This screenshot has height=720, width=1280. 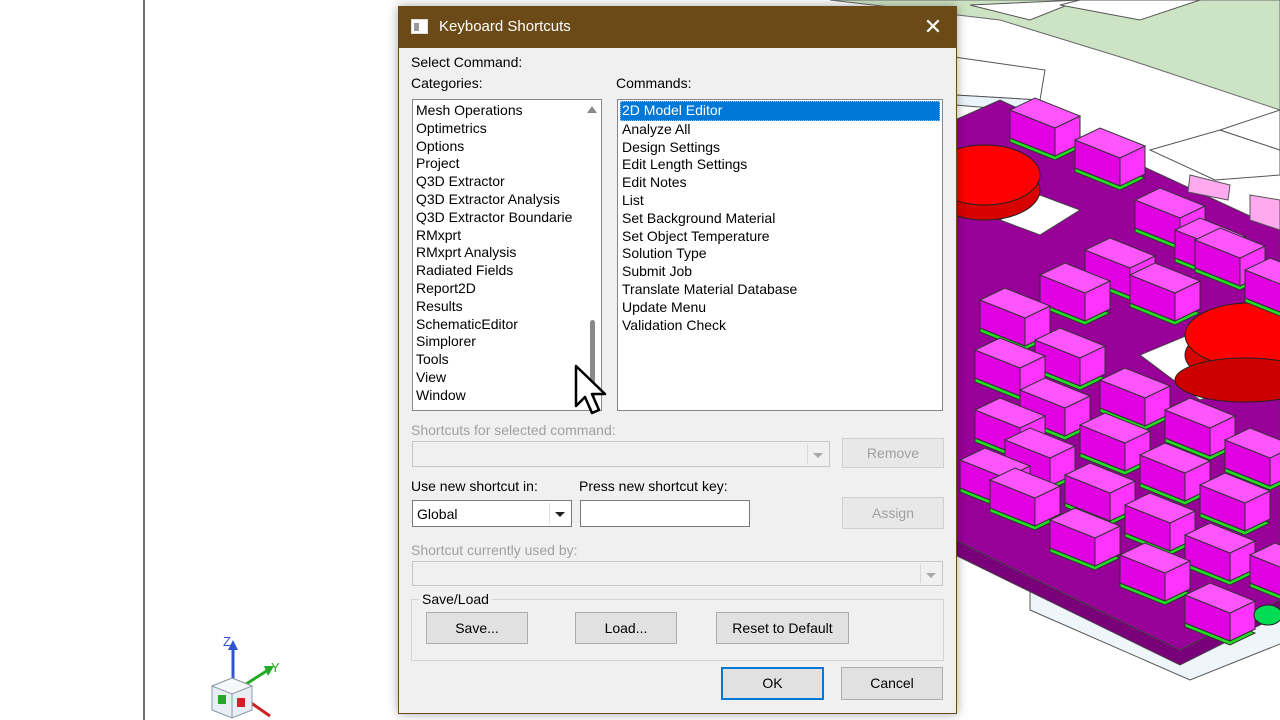 I want to click on command-item: Validation Check, so click(x=780, y=326).